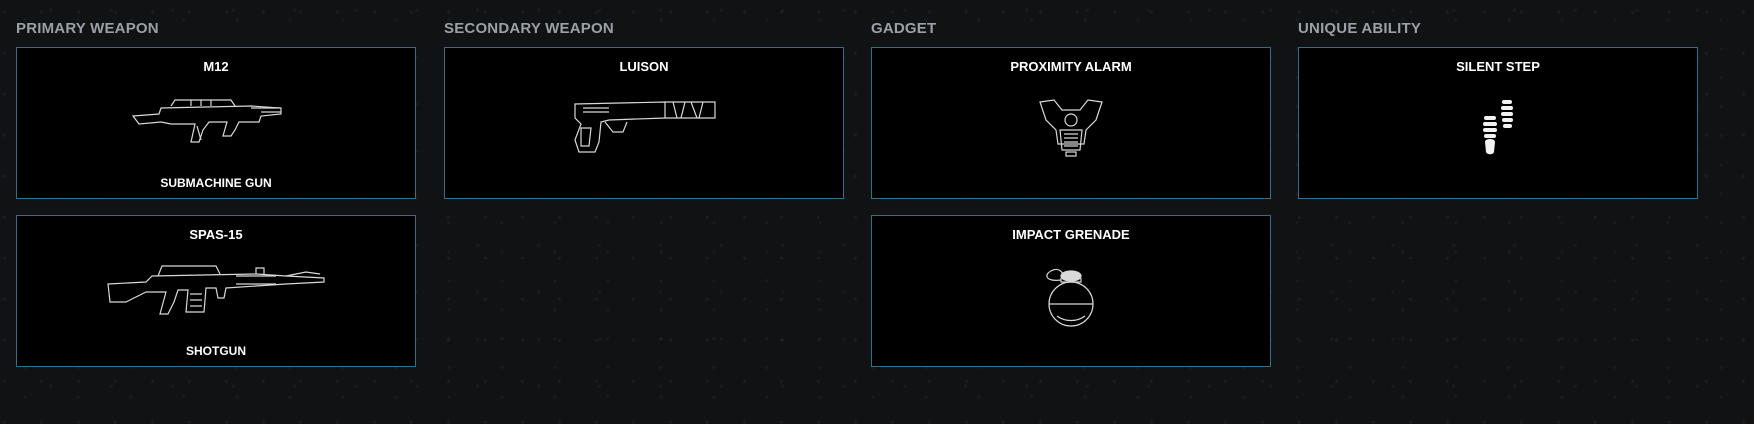 Image resolution: width=1754 pixels, height=424 pixels. I want to click on item-type: SUBMACHINE GUN, so click(216, 183).